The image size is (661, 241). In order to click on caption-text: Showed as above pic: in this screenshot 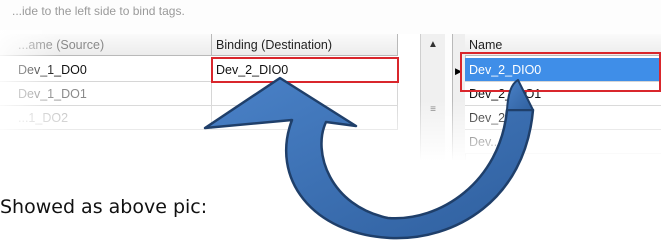, I will do `click(104, 207)`.